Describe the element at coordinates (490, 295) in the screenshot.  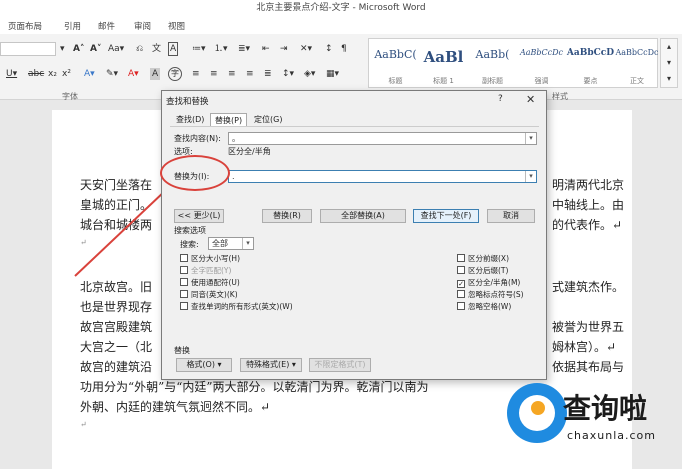
I see `checkbox-ignore-punctuation: 忽略标点符号(S)` at that location.